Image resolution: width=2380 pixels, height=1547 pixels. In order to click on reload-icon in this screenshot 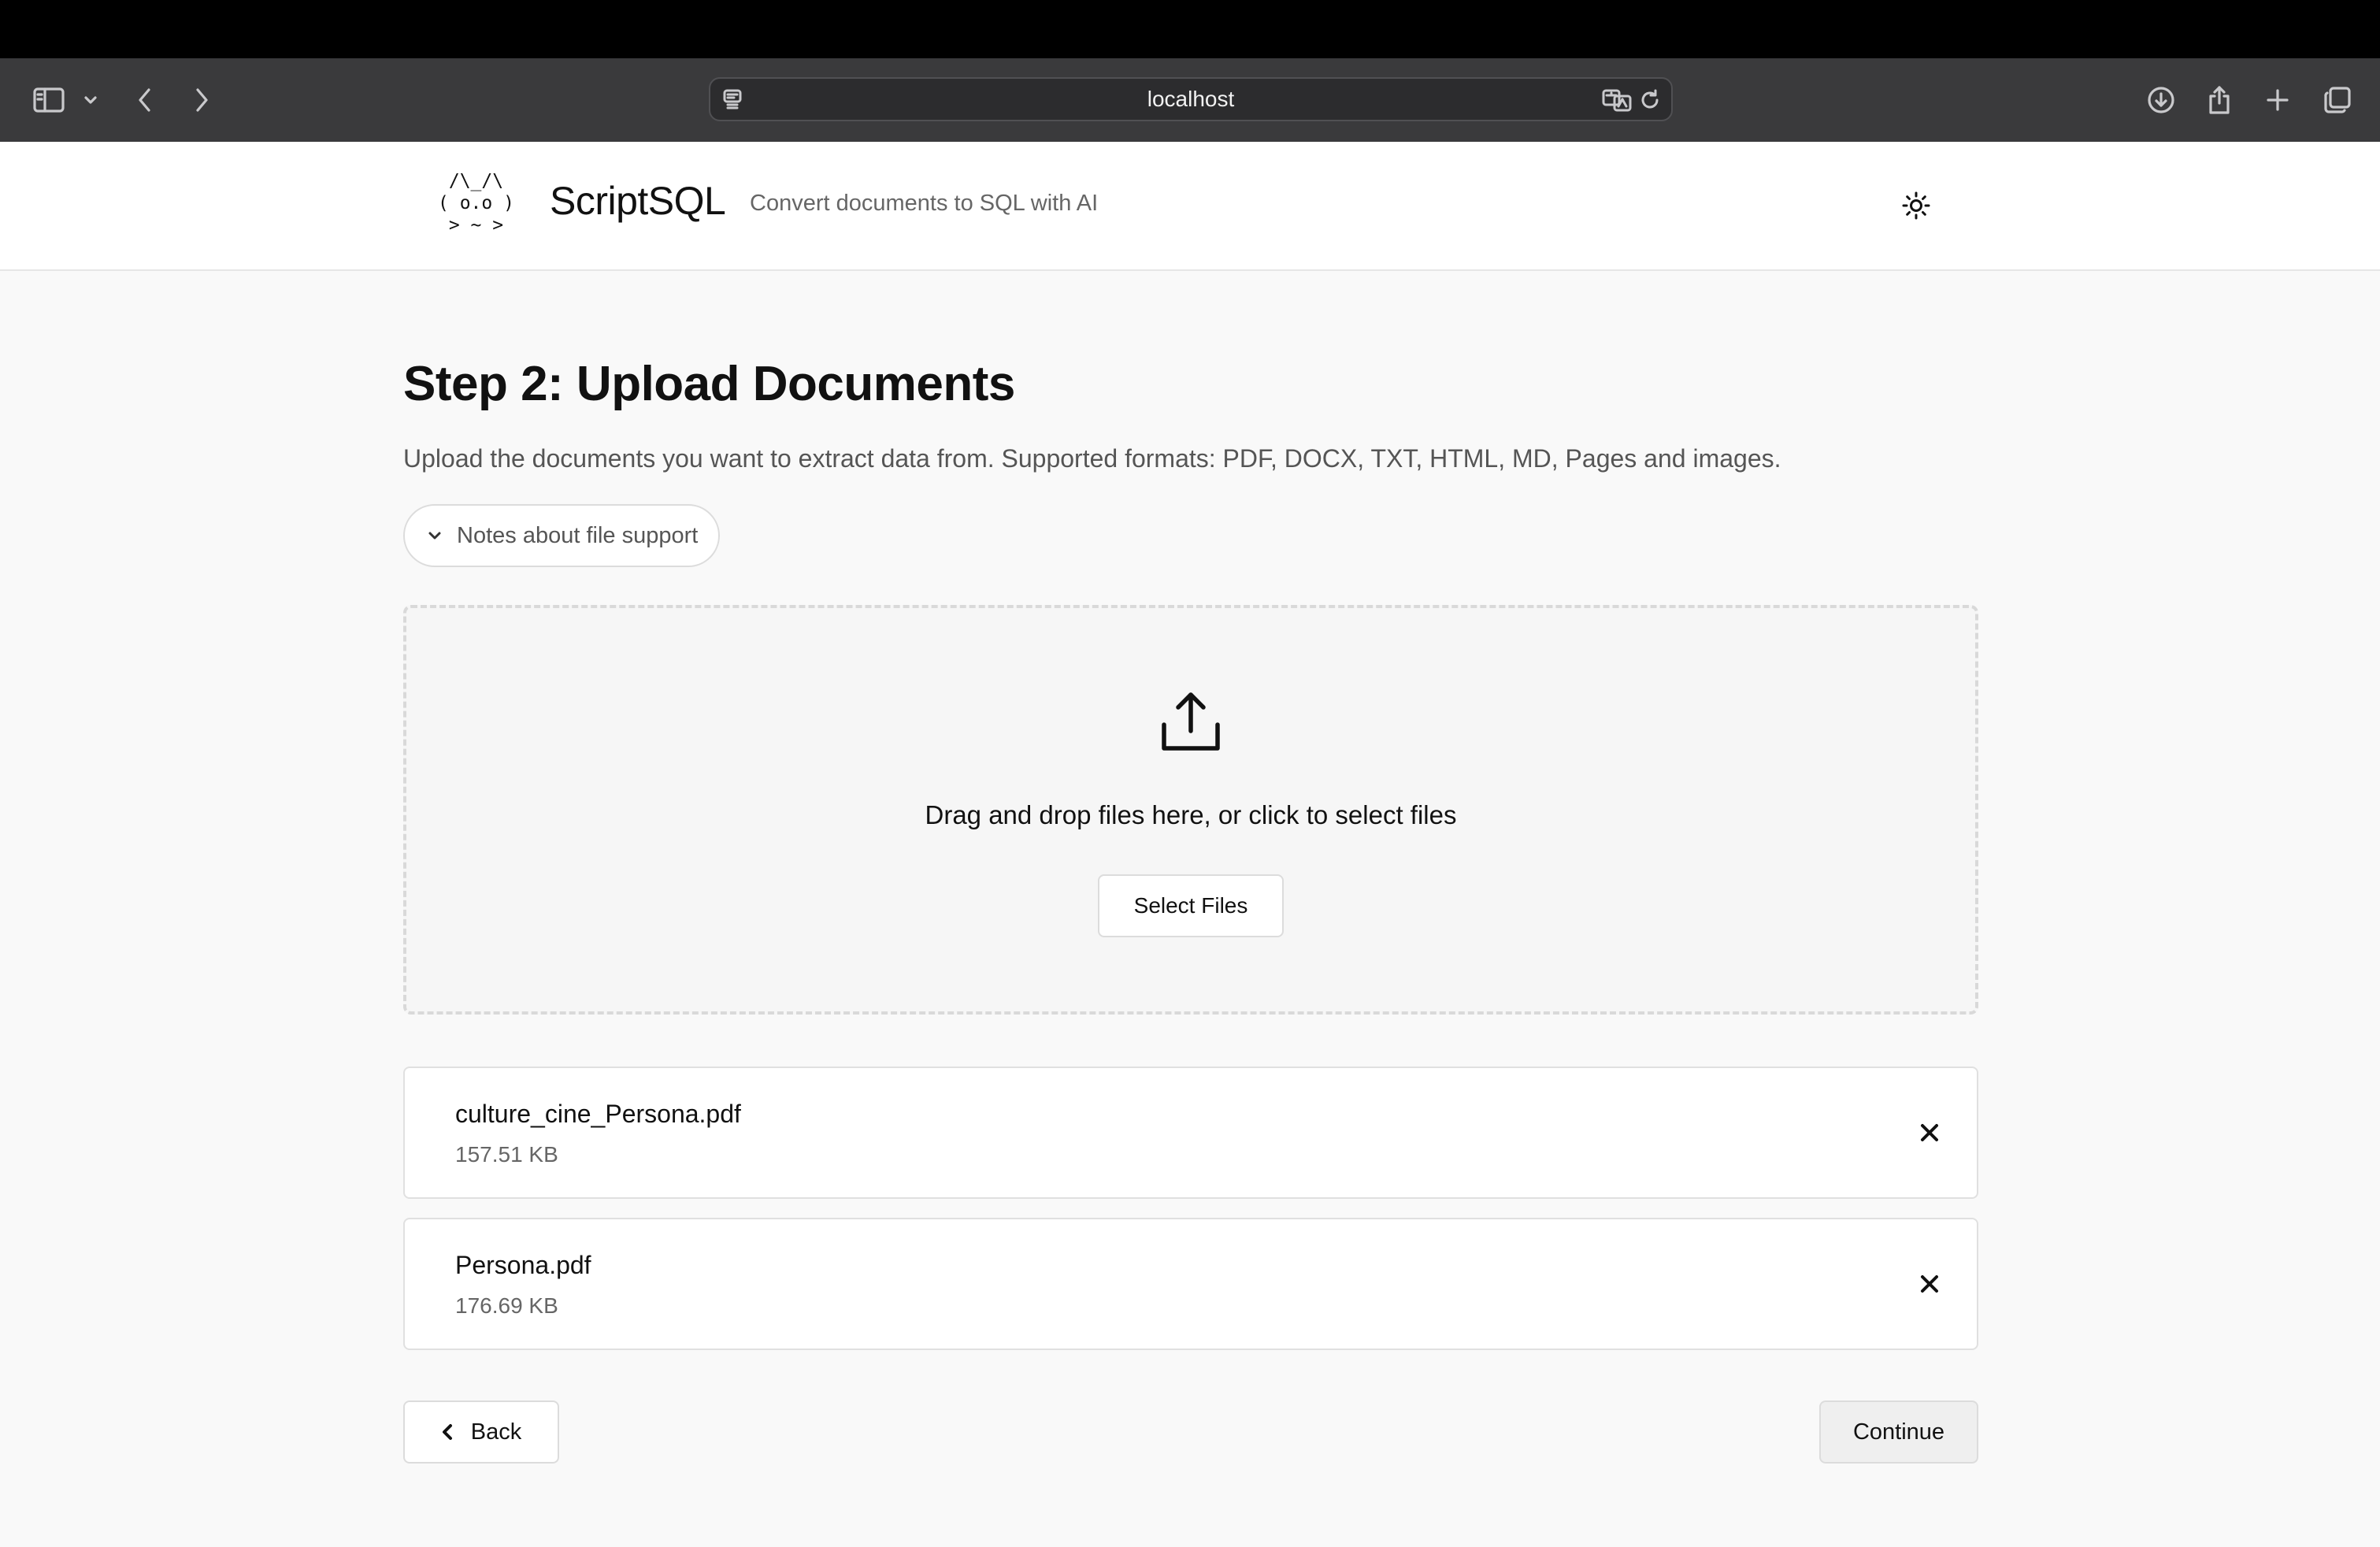, I will do `click(1650, 100)`.